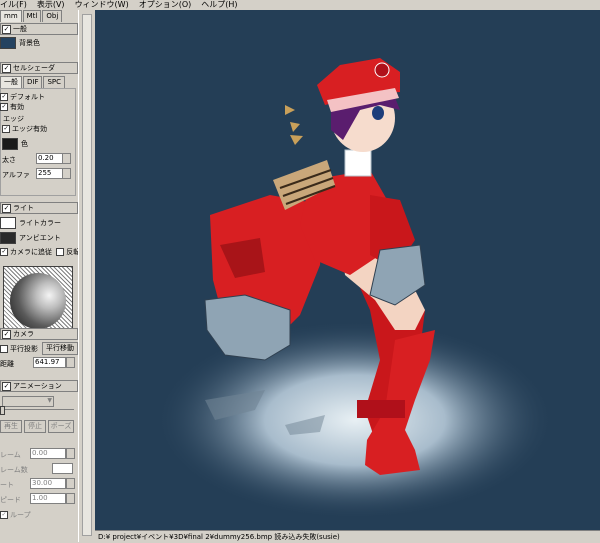  I want to click on edge-group-label: エッジ, so click(13, 119).